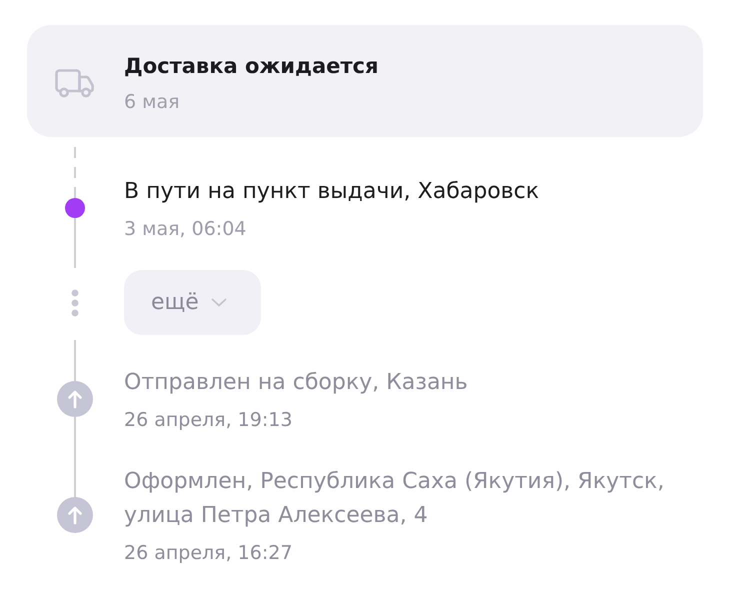 The height and width of the screenshot is (600, 730). What do you see at coordinates (152, 102) in the screenshot?
I see `delivery-date: 6 мая` at bounding box center [152, 102].